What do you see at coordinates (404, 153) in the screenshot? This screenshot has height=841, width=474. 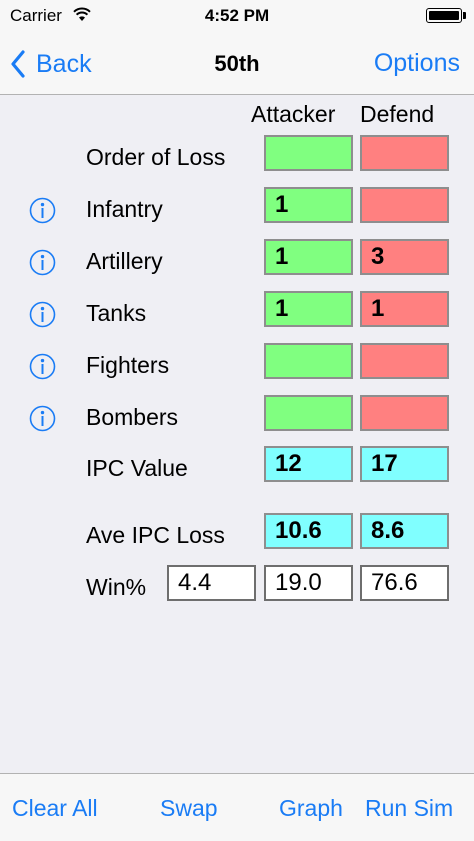 I see `defender-order-of-loss-field` at bounding box center [404, 153].